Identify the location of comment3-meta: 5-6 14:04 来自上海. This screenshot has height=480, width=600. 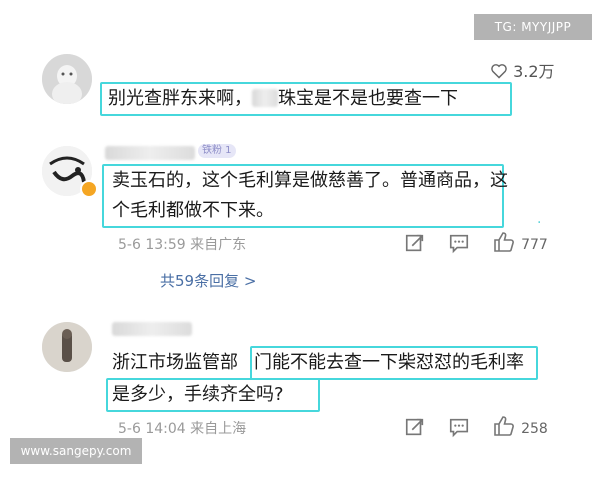
(182, 428).